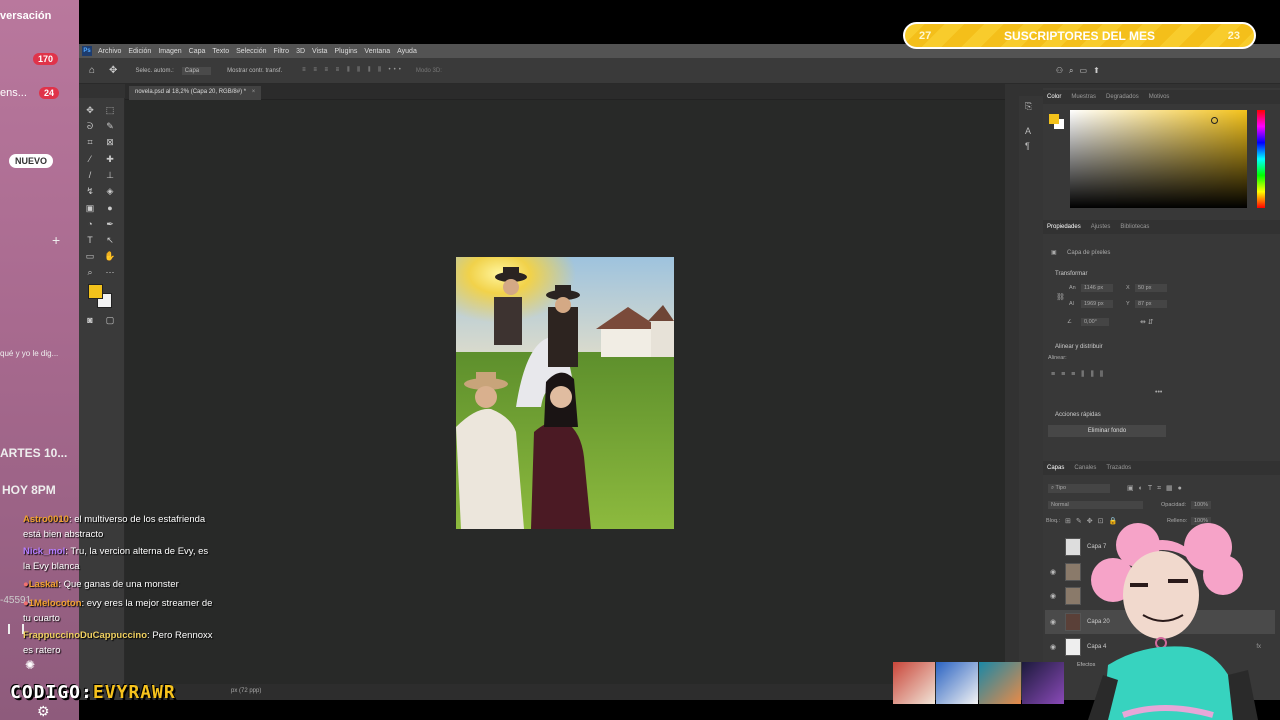  What do you see at coordinates (1027, 146) in the screenshot?
I see `paragraph-panel-icon: ¶` at bounding box center [1027, 146].